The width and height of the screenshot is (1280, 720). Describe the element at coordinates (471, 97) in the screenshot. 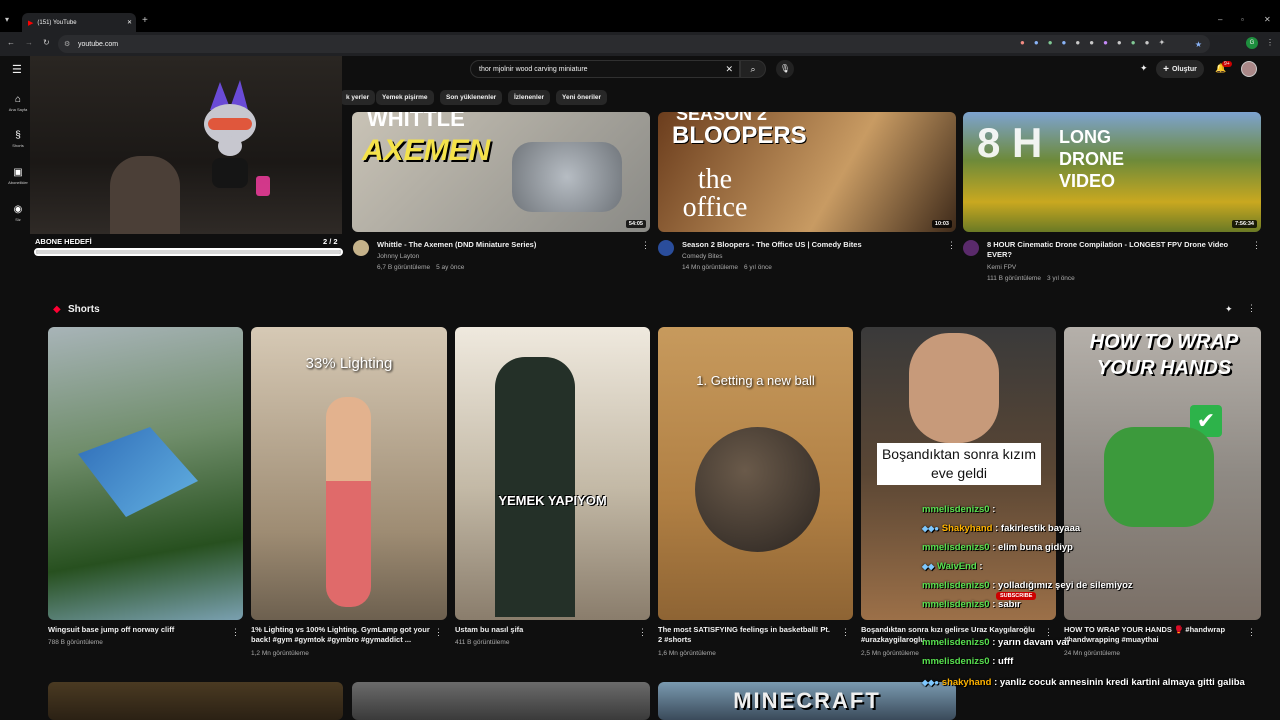

I see `filter-chip: Son yüklenenler` at that location.